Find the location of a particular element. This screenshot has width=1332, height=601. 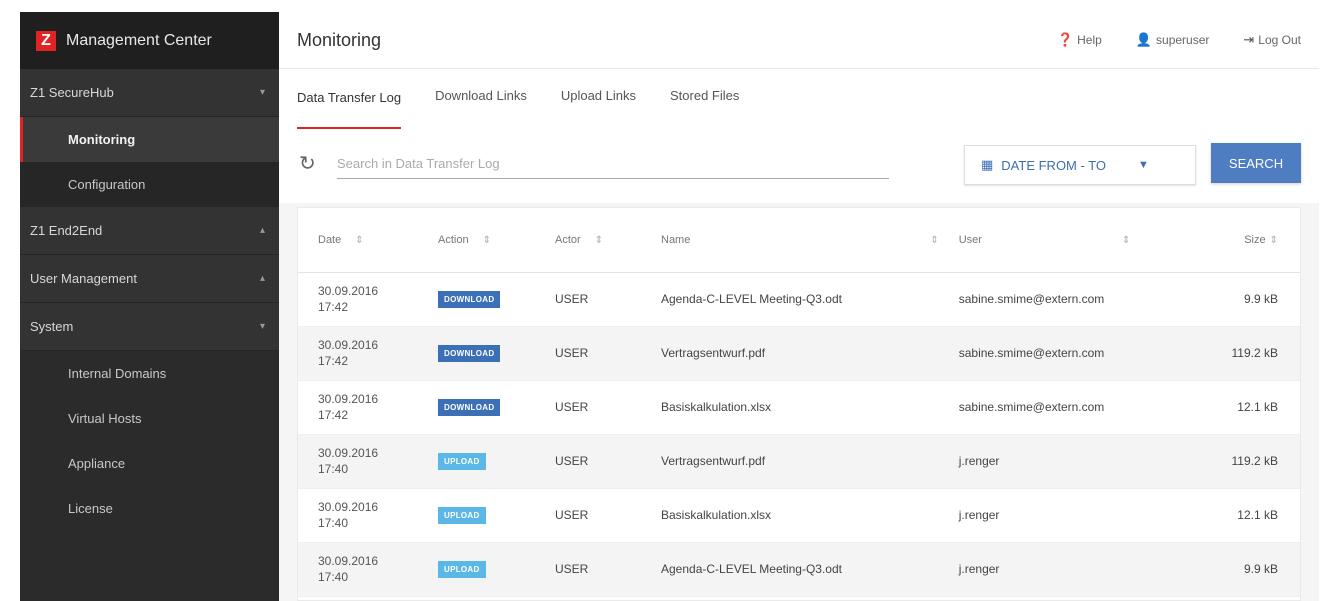

sidebar-section-user-management: User Management ▴ is located at coordinates (149, 279).